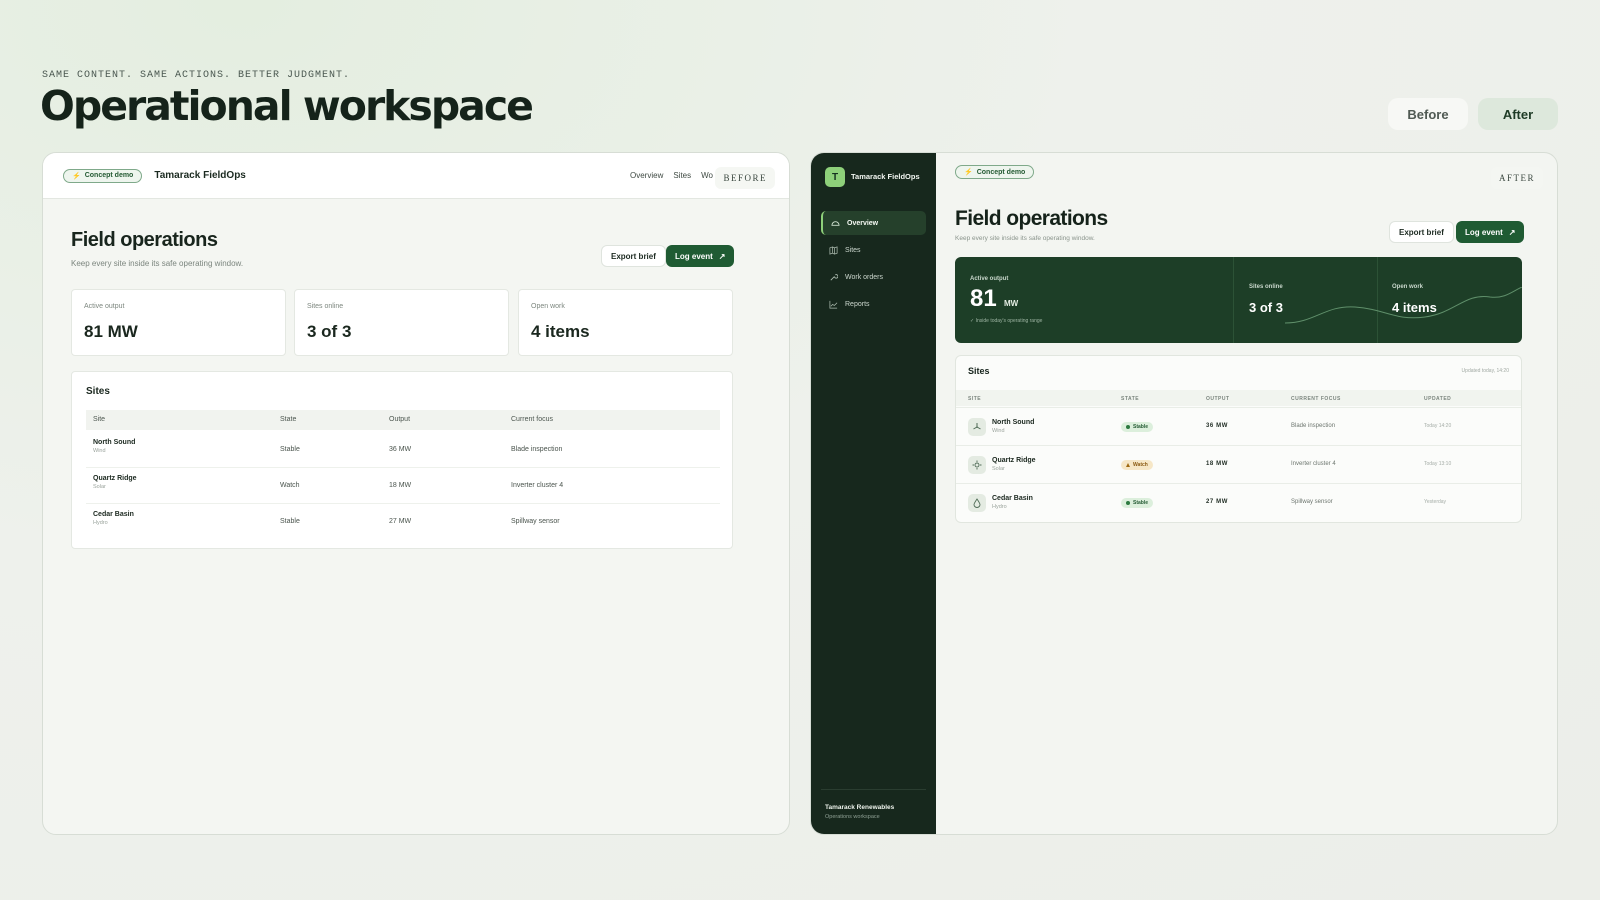 This screenshot has width=1600, height=900. I want to click on toggle-before-button: Before, so click(1428, 114).